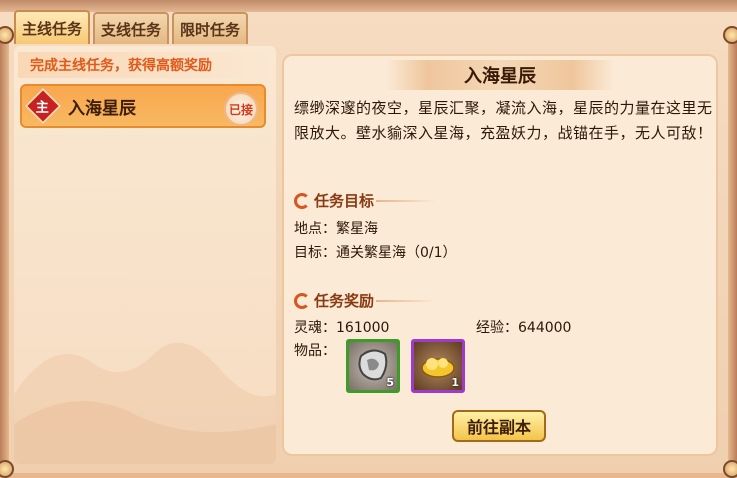 Image resolution: width=737 pixels, height=478 pixels. Describe the element at coordinates (145, 403) in the screenshot. I see `mountain-decoration` at that location.